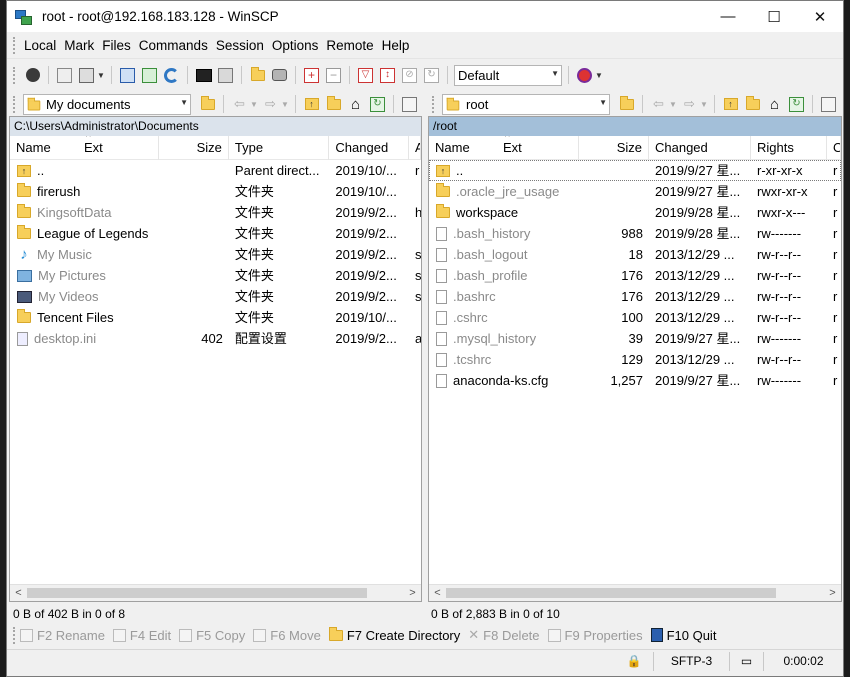 The width and height of the screenshot is (850, 677). Describe the element at coordinates (365, 75) in the screenshot. I see `filter-icon: ▽` at that location.